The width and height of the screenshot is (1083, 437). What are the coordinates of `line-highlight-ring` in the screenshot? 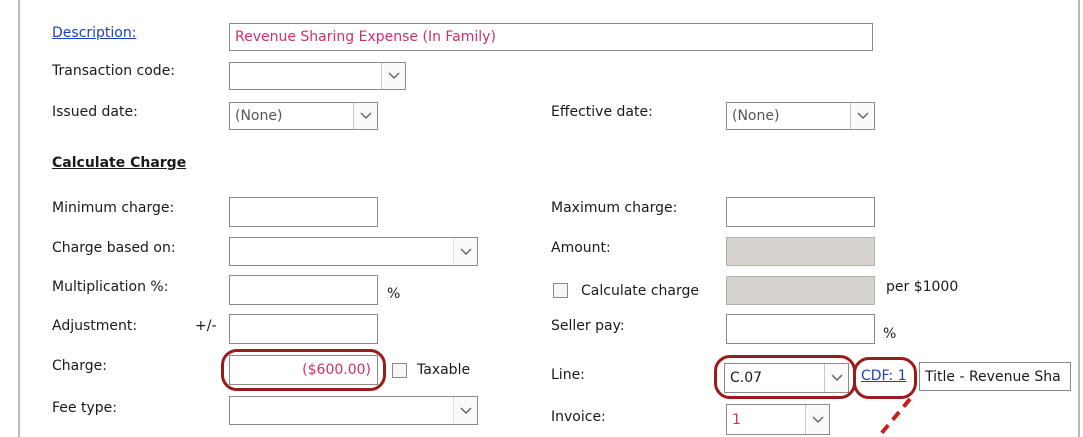 It's located at (785, 377).